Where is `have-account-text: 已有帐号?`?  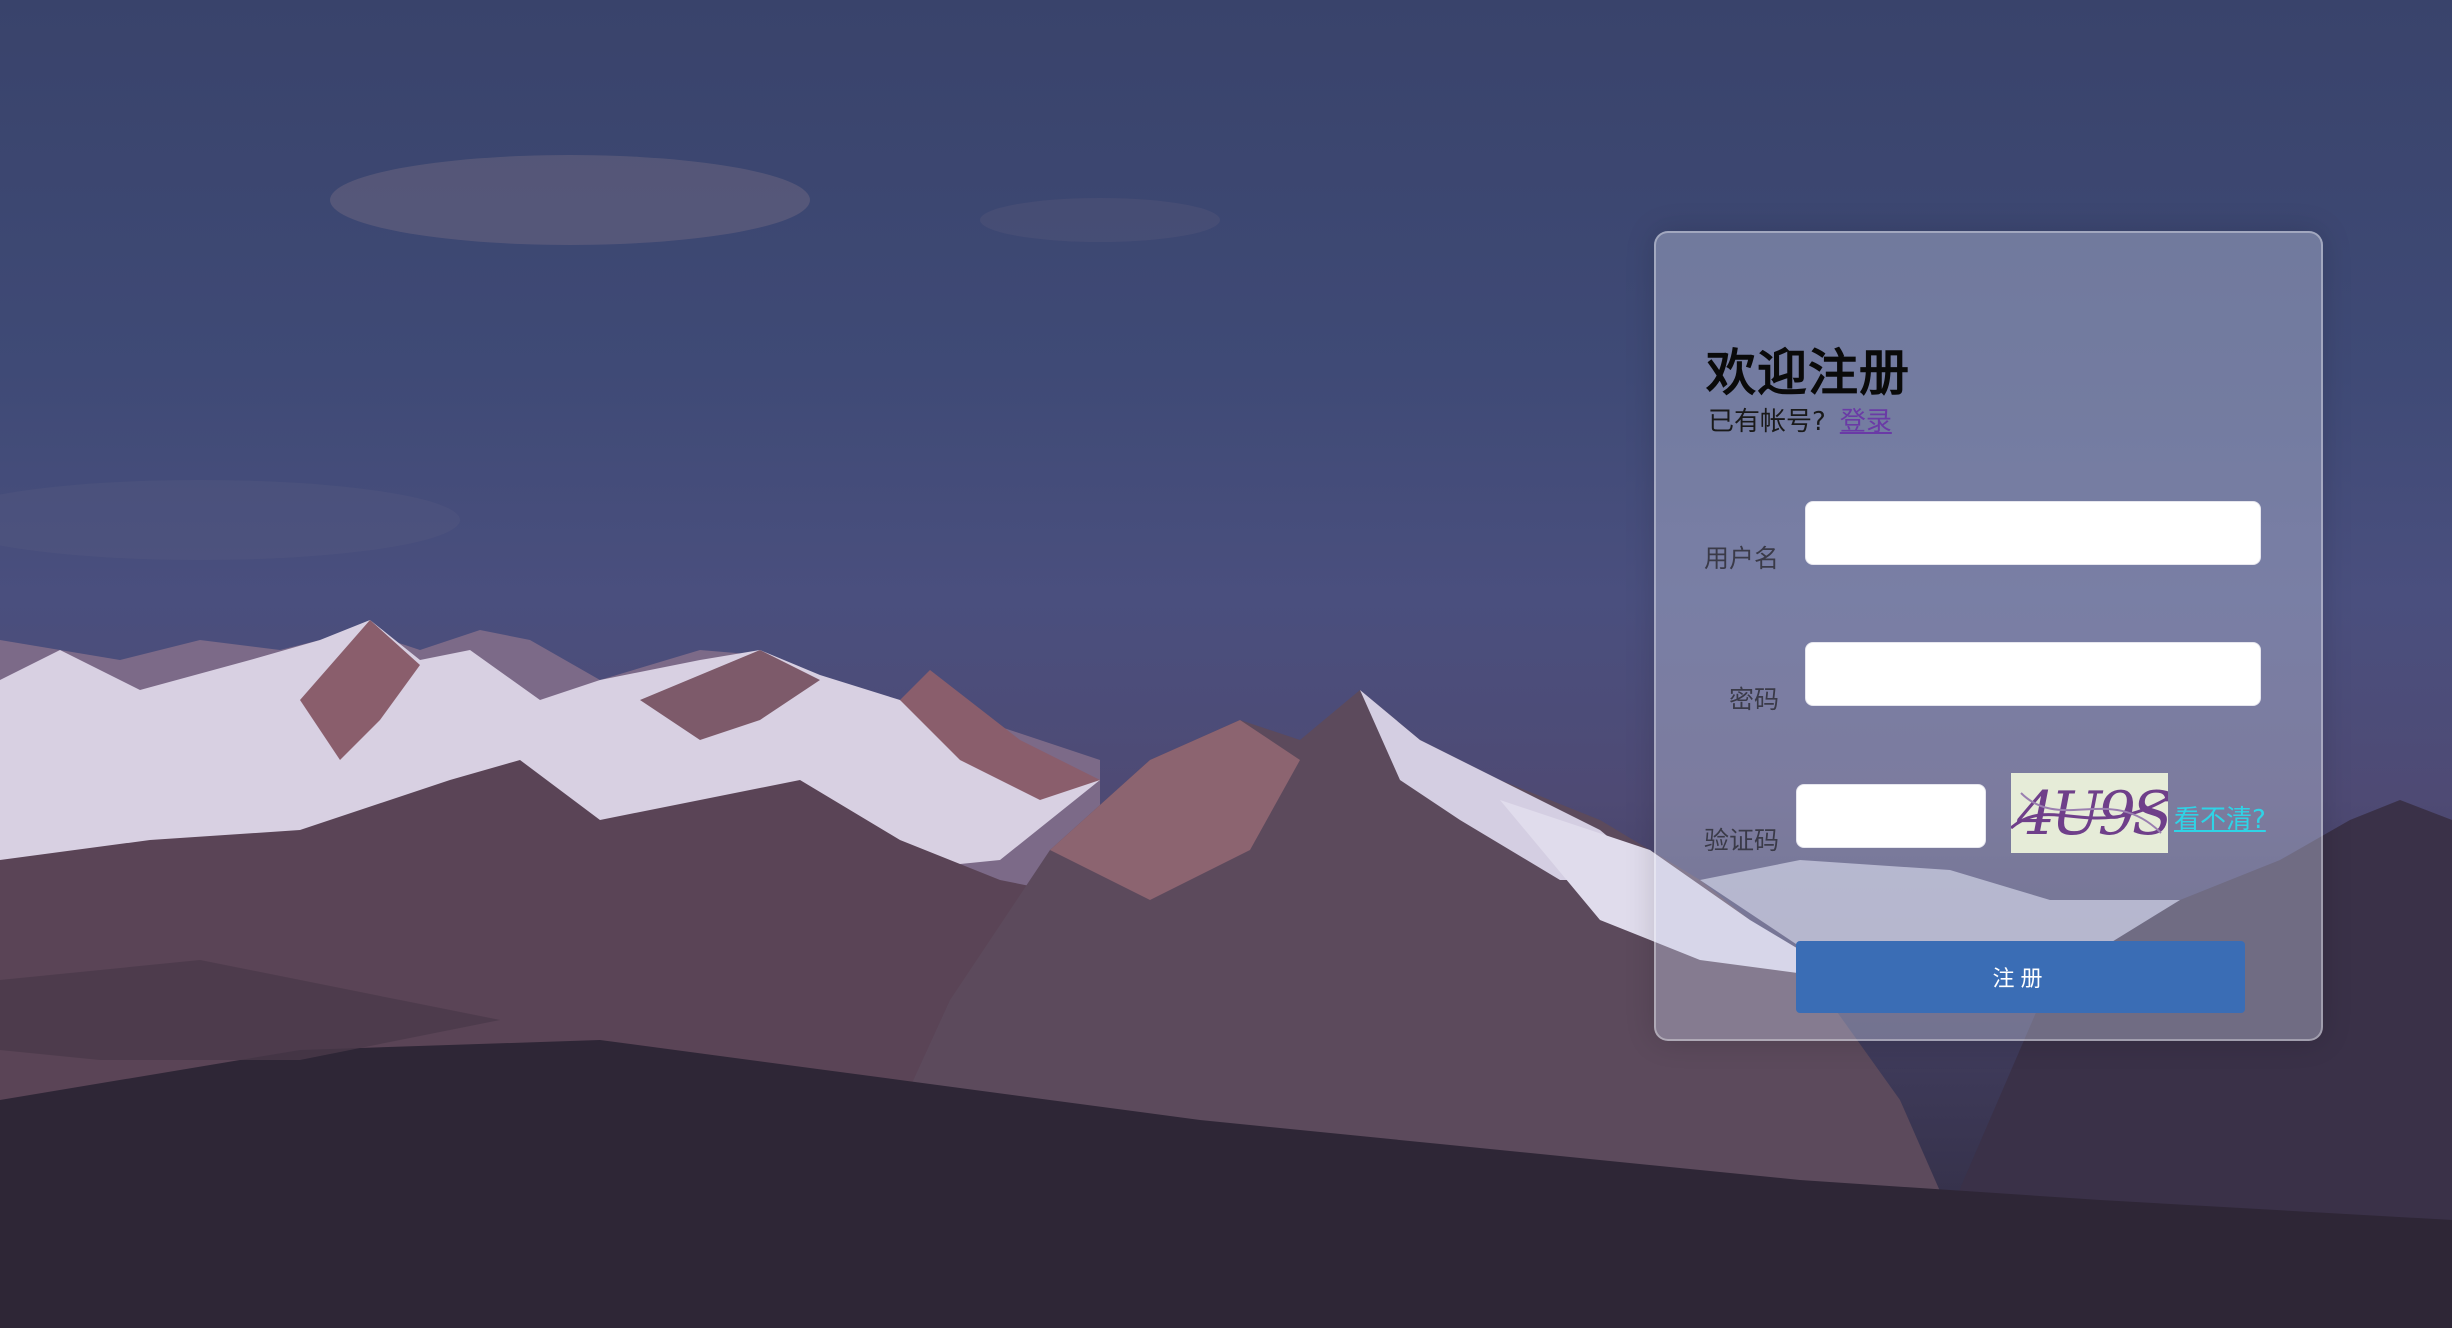
have-account-text: 已有帐号? is located at coordinates (1767, 422).